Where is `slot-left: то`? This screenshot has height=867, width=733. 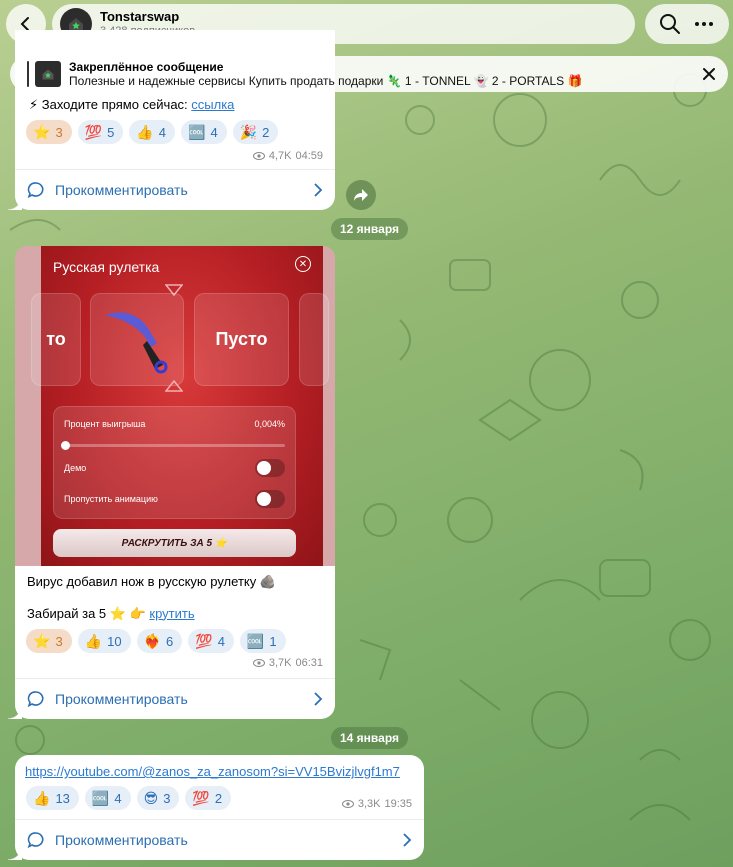
slot-left: то is located at coordinates (56, 339).